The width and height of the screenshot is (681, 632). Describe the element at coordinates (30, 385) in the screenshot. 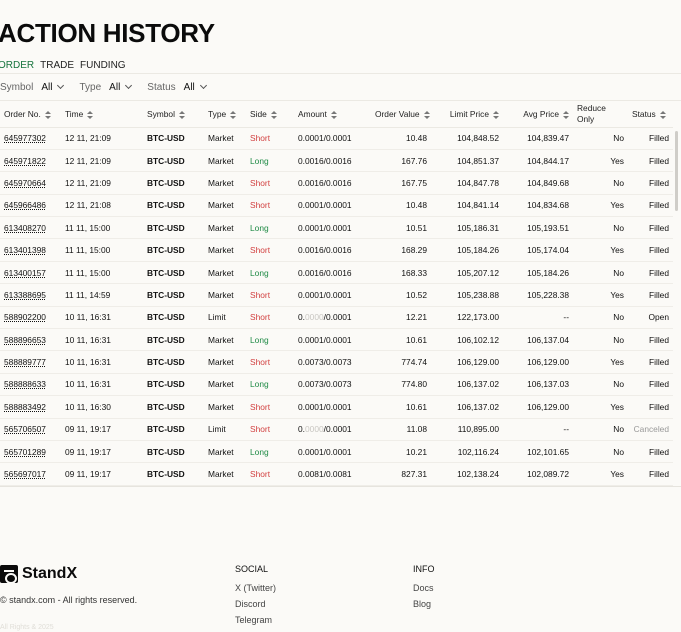

I see `order-no-cell: 588888633` at that location.